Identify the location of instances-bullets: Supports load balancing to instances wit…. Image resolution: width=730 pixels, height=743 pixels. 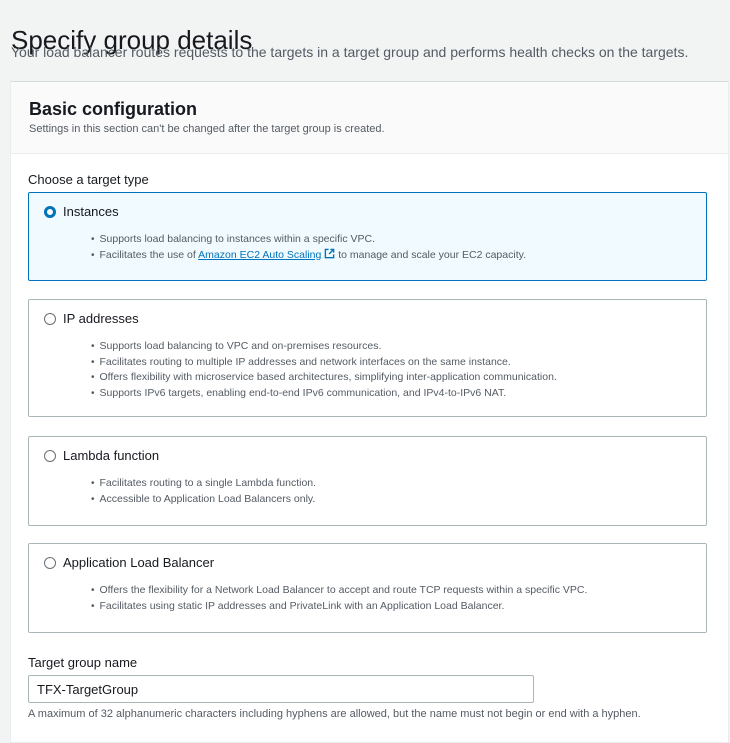
(308, 247).